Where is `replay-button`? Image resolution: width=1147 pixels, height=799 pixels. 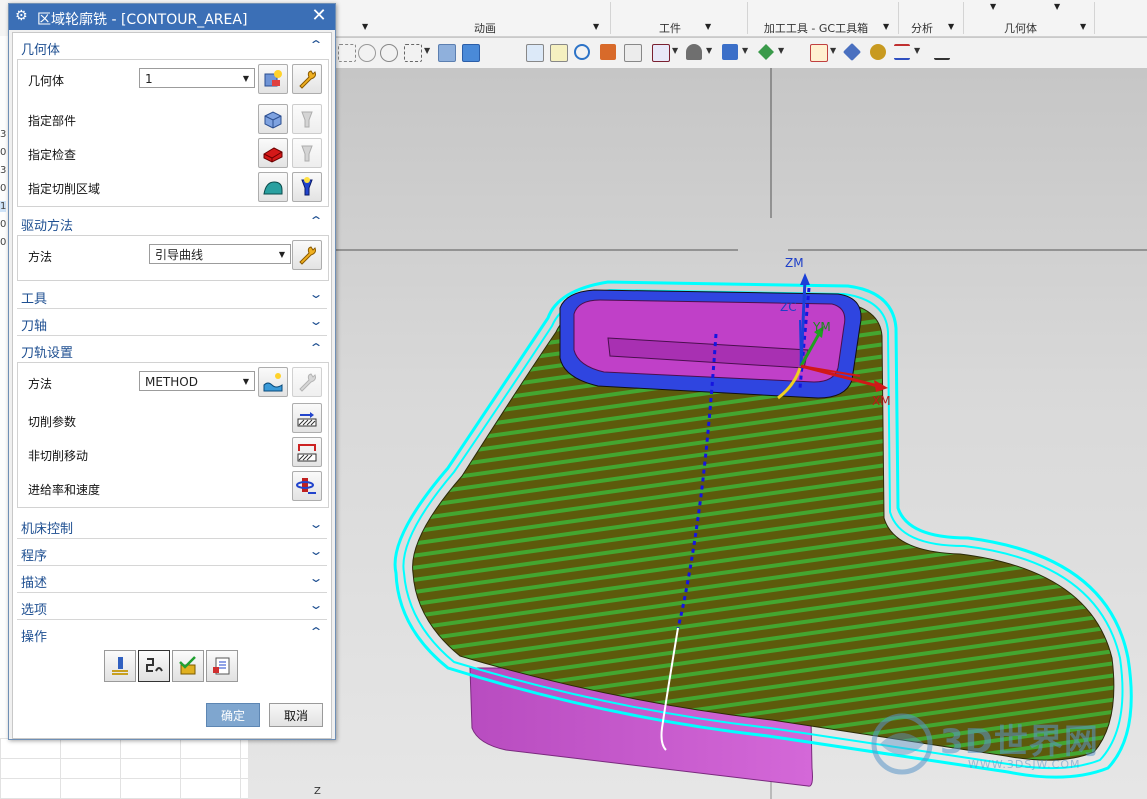
replay-button is located at coordinates (154, 666).